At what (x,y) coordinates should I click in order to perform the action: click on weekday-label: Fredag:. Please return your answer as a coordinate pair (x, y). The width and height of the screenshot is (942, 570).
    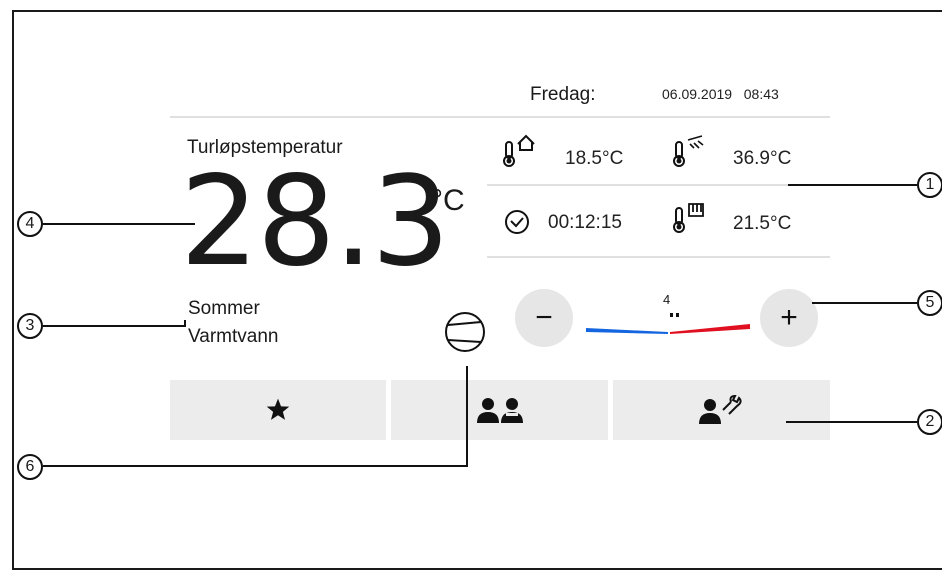
    Looking at the image, I should click on (563, 94).